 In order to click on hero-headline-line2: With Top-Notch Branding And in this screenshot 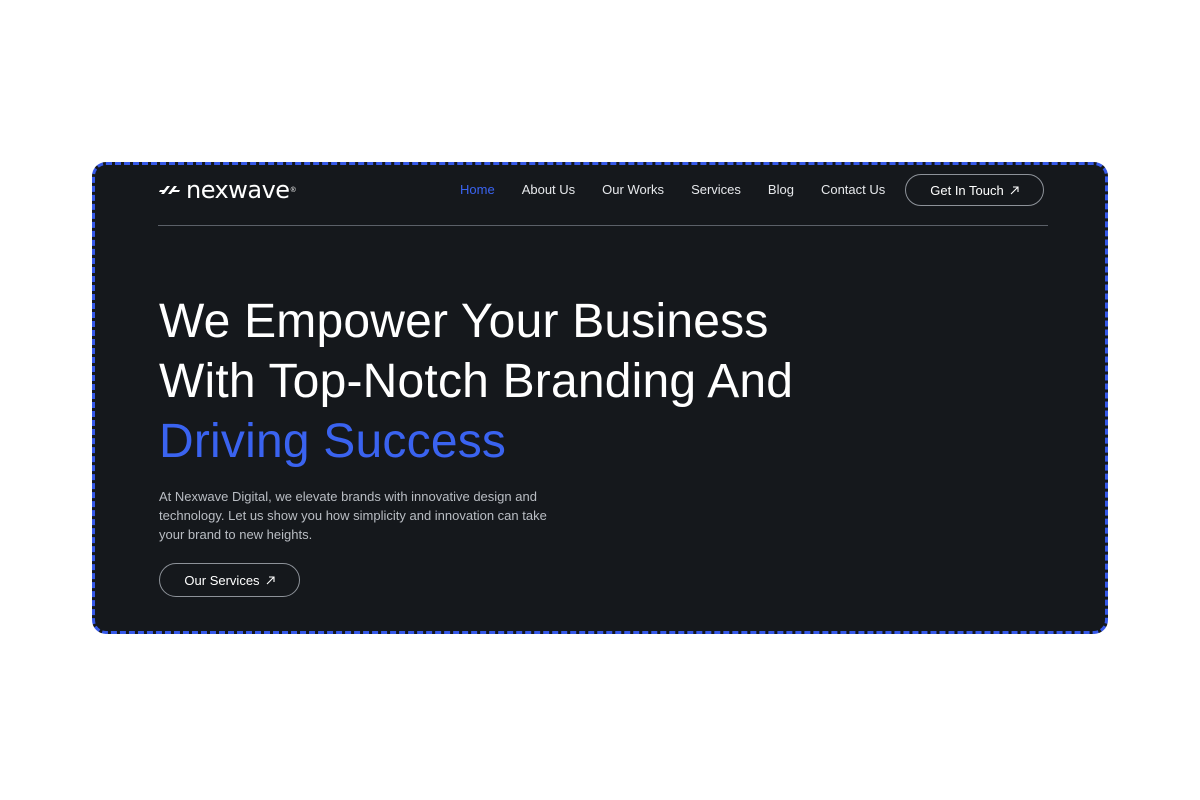, I will do `click(476, 381)`.